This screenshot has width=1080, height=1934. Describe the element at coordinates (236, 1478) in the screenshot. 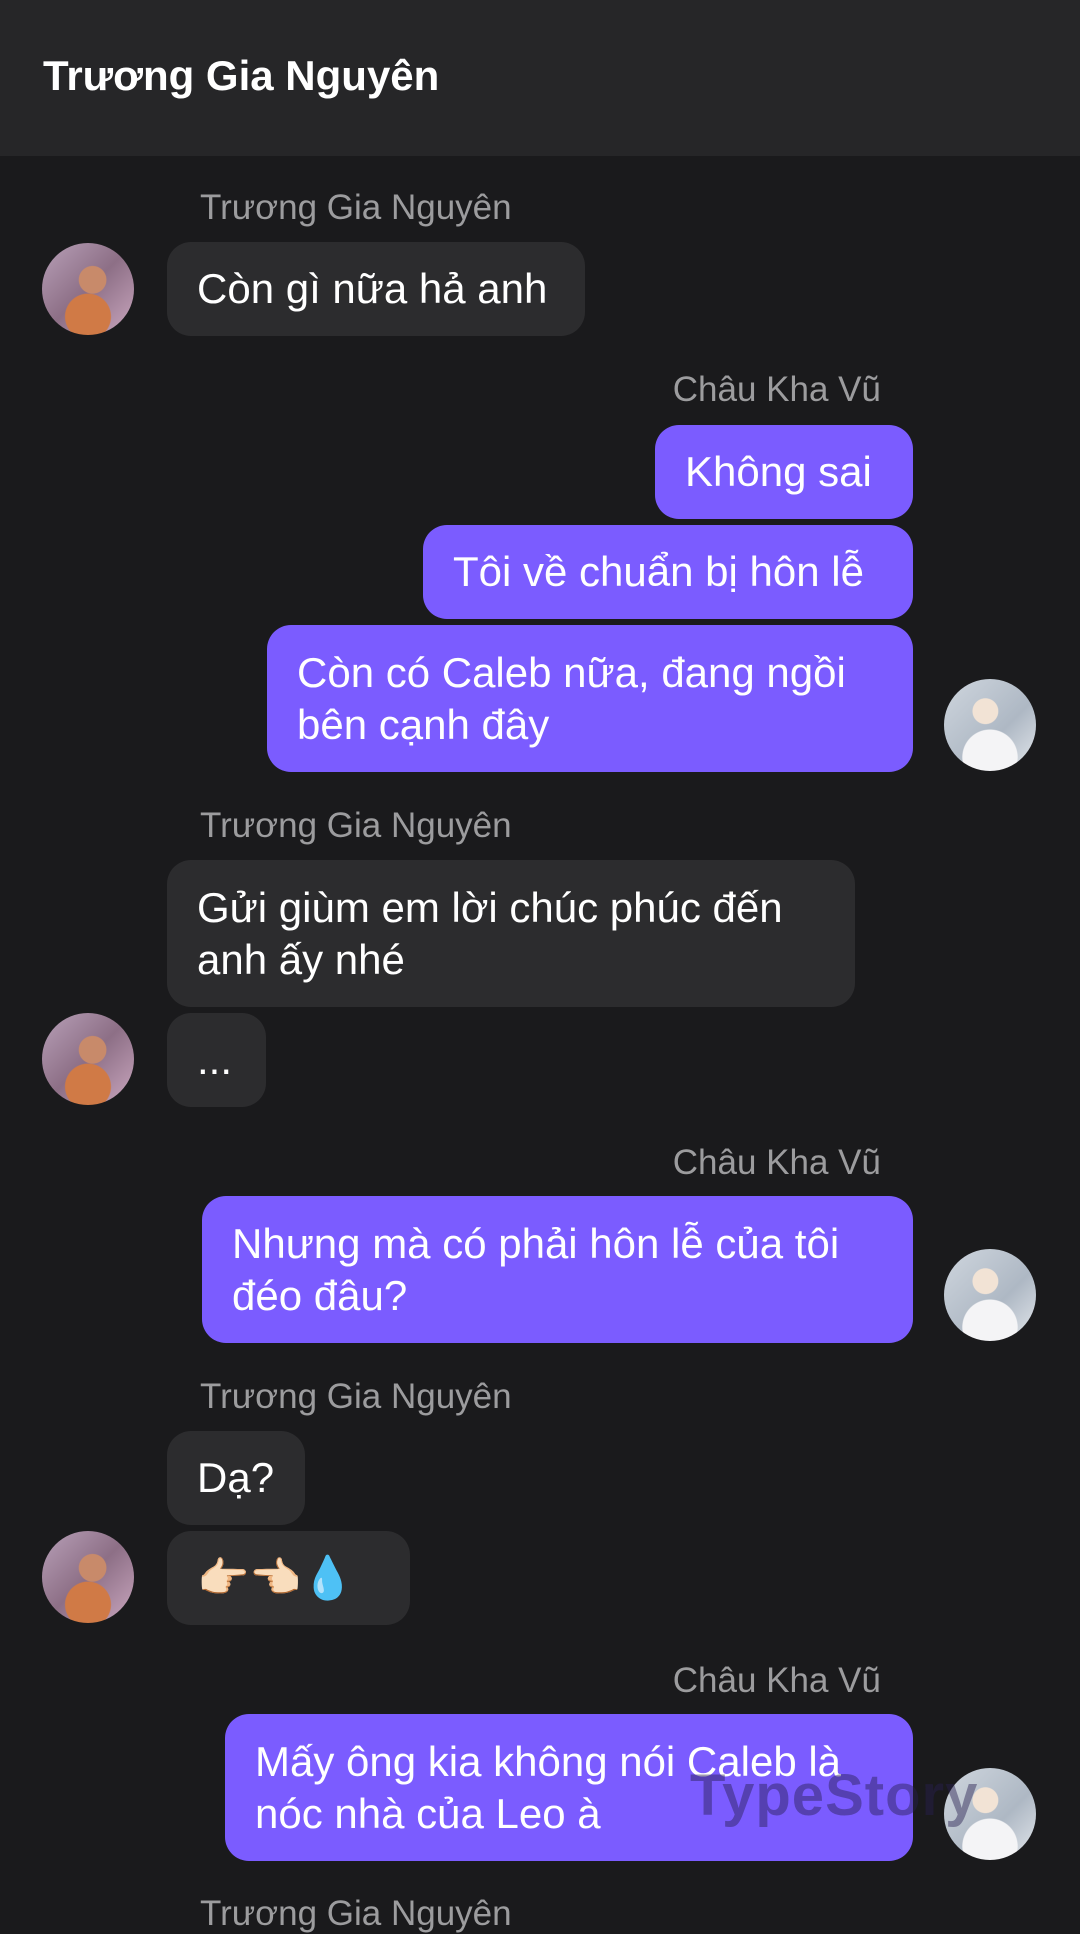

I see `message-bubble-incoming: Dạ?` at that location.